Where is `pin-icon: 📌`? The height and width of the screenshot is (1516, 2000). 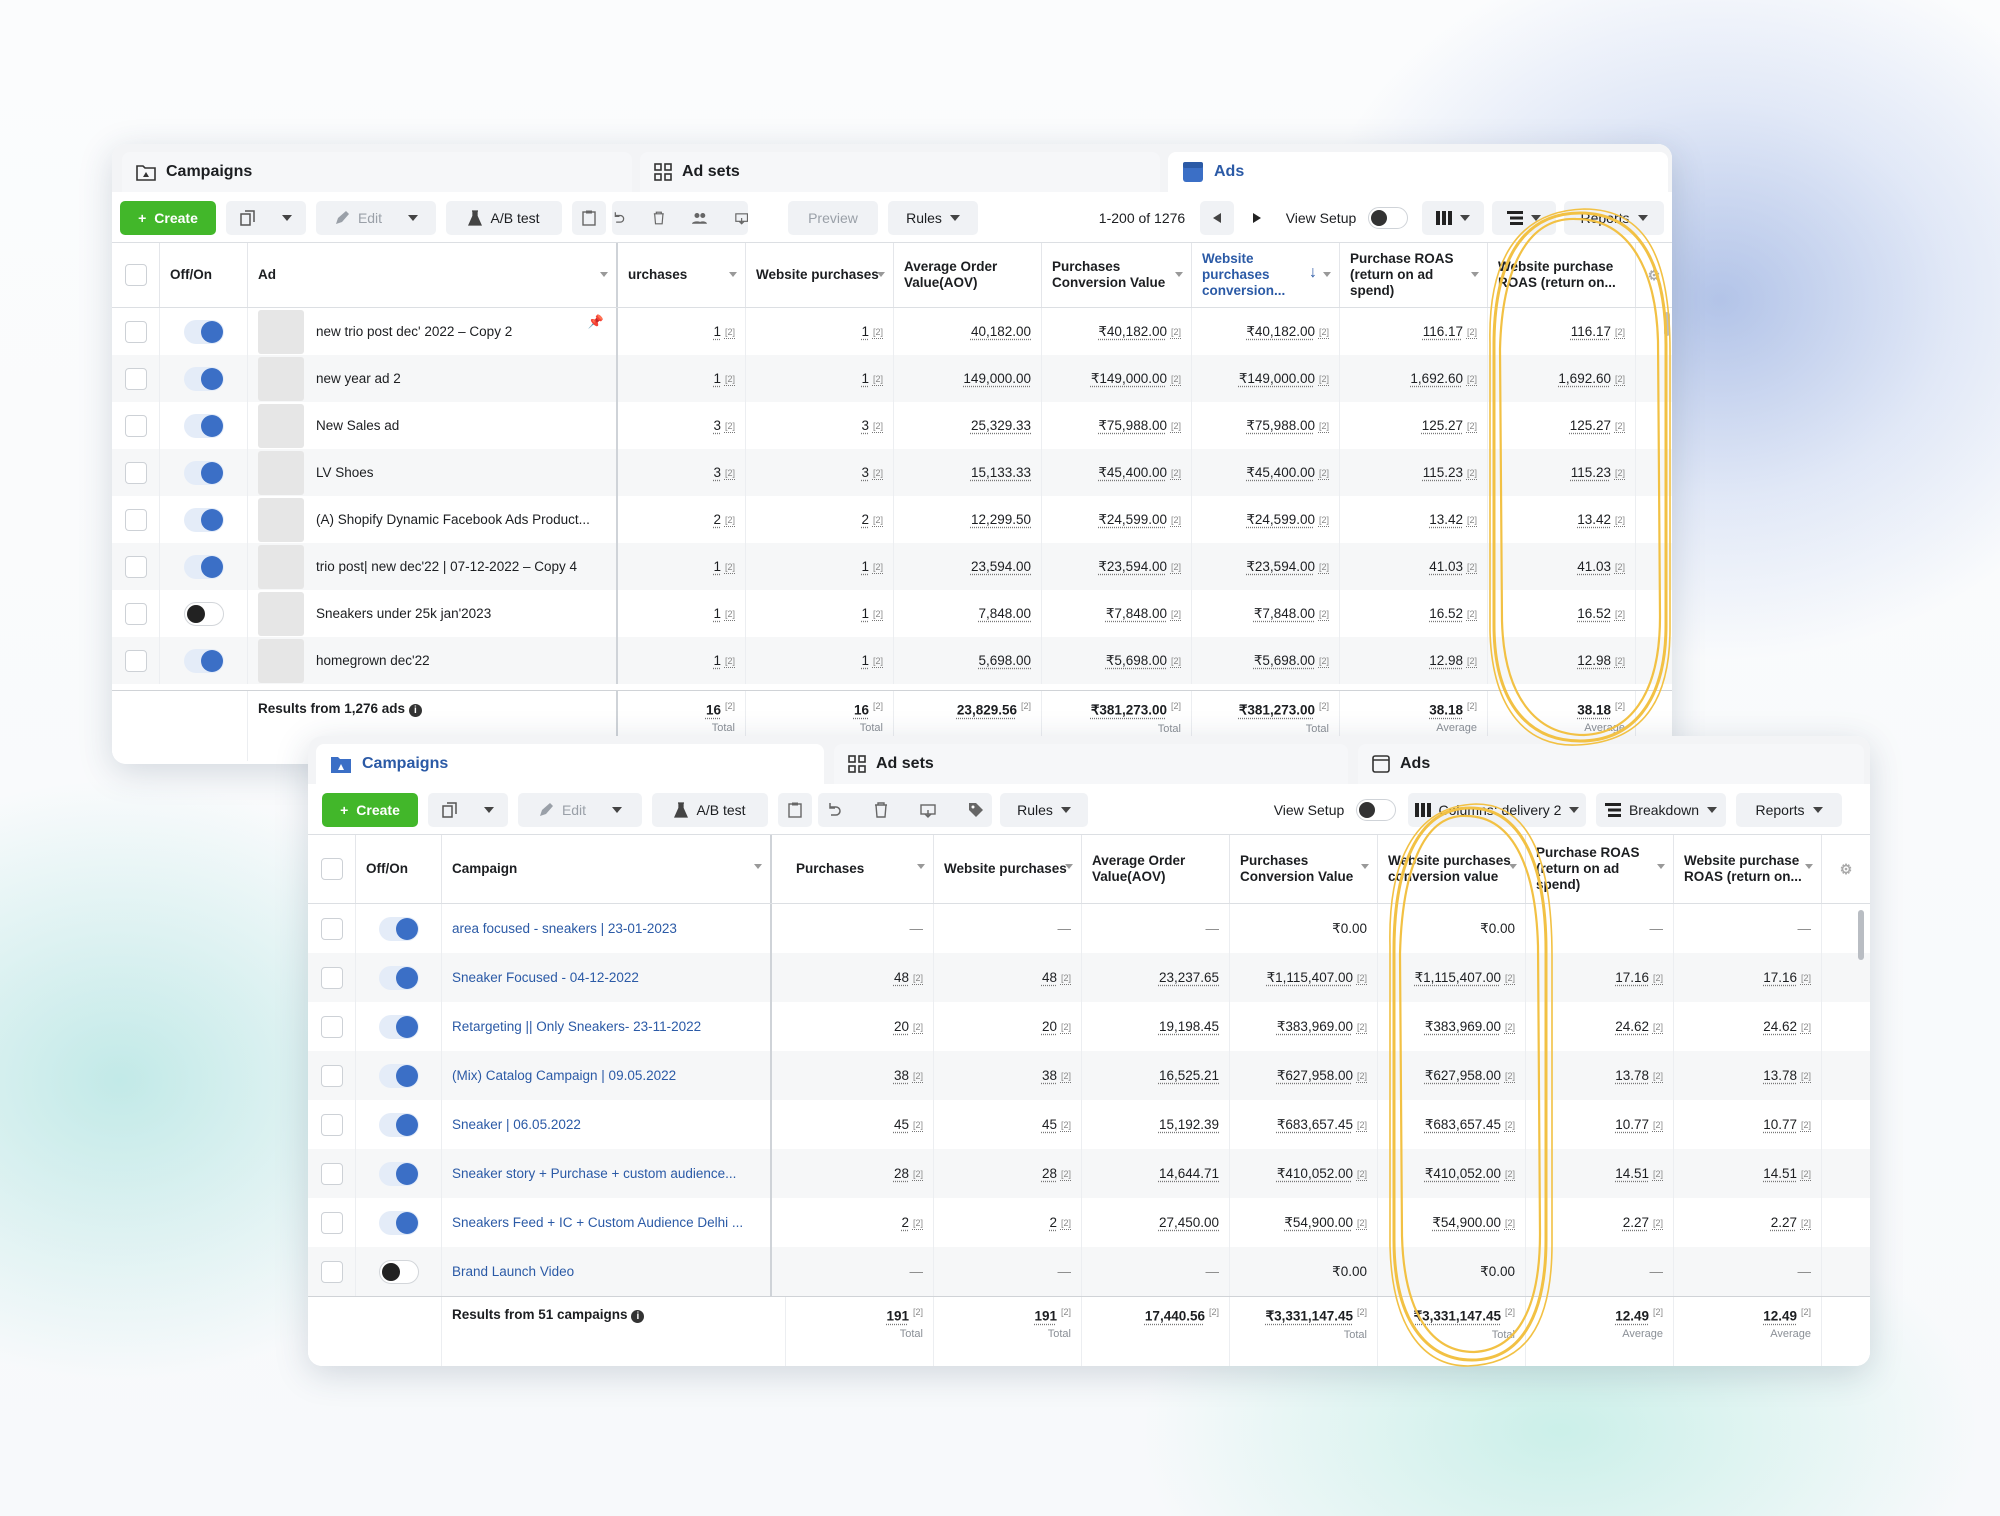
pin-icon: 📌 is located at coordinates (596, 322).